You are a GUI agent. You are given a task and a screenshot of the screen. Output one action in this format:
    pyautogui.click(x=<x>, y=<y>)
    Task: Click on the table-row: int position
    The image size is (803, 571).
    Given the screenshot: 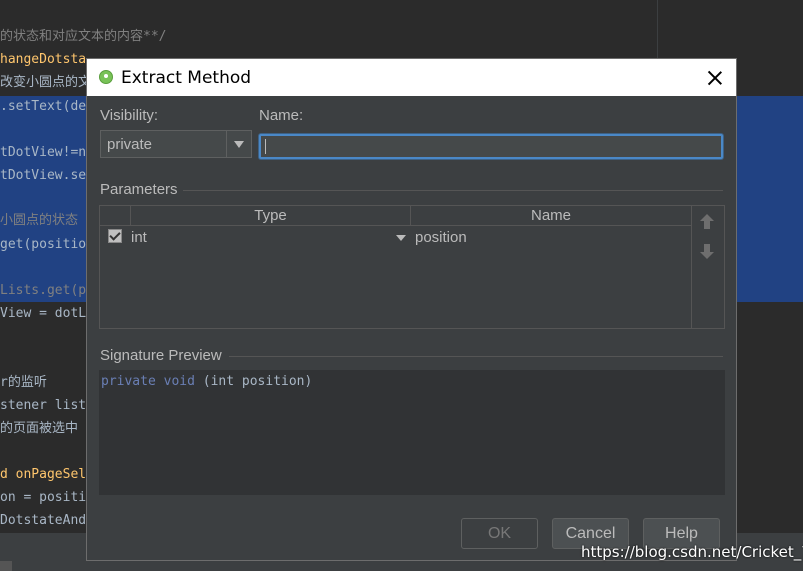 What is the action you would take?
    pyautogui.click(x=395, y=239)
    